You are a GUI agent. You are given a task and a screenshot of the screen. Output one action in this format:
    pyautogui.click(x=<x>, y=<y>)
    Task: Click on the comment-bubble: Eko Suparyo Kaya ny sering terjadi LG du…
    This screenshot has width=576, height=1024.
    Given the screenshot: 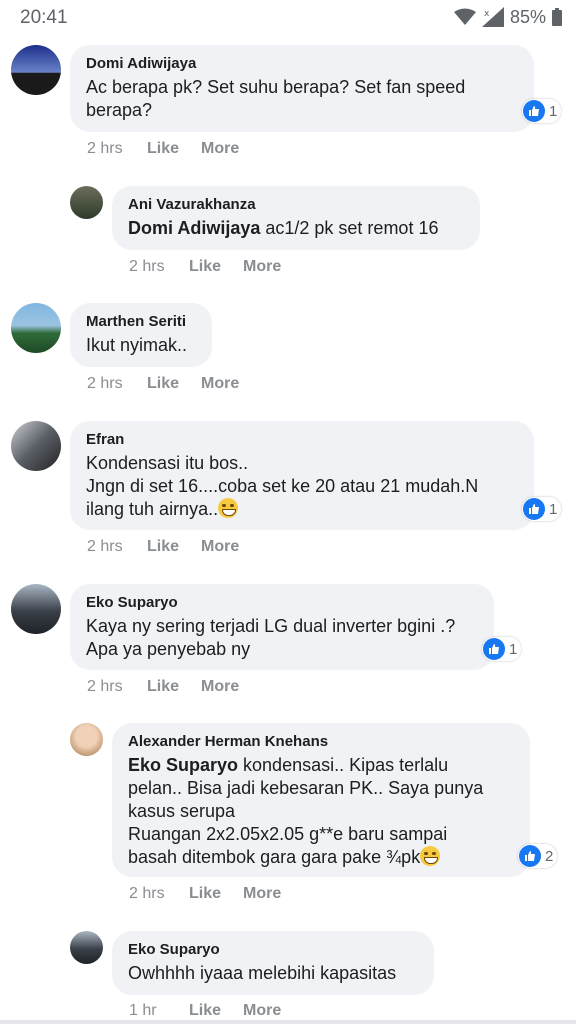 What is the action you would take?
    pyautogui.click(x=282, y=627)
    